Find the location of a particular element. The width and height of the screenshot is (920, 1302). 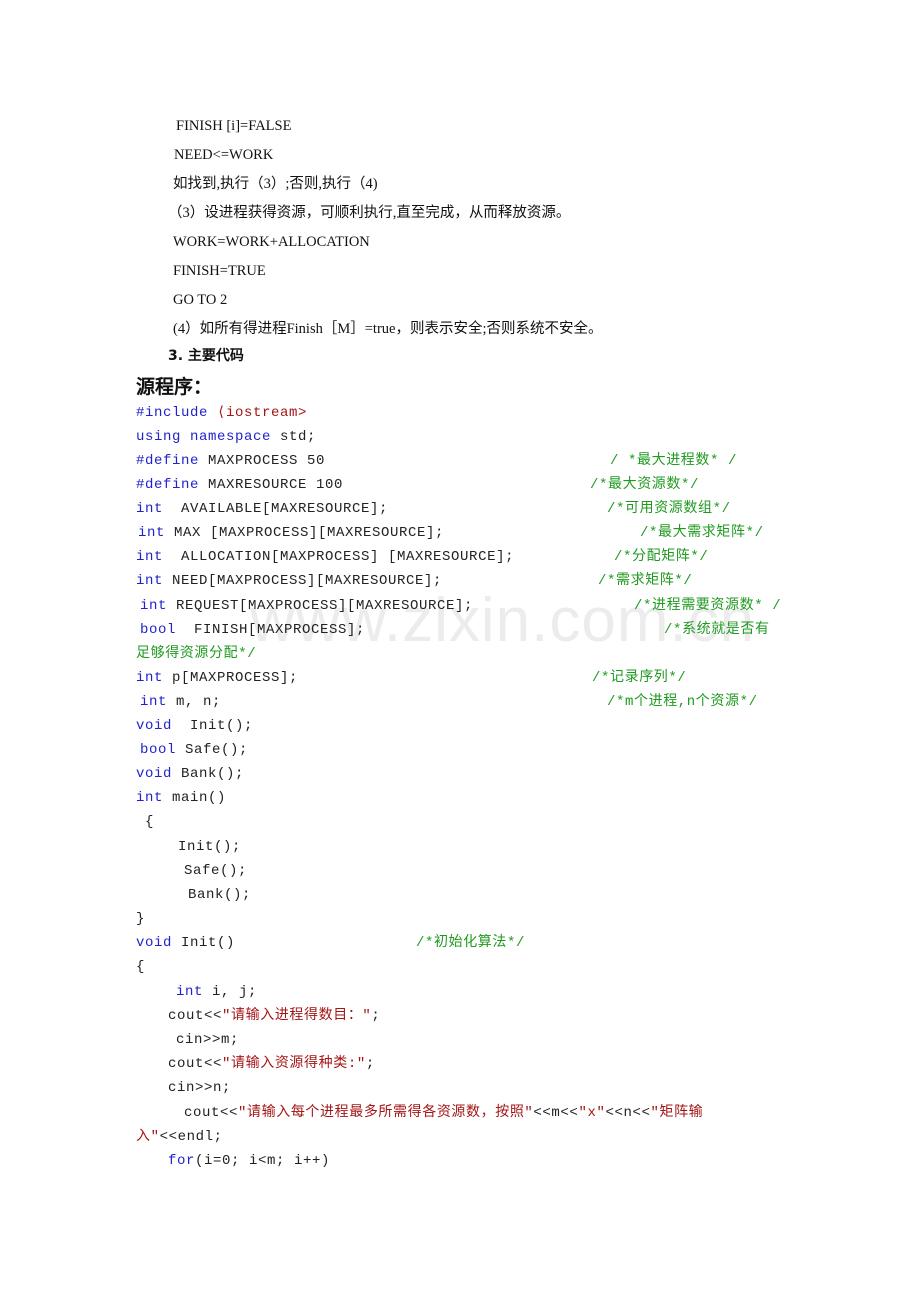

code-line: int REQUEST[MAXPROCESS][MAXRESOURCE]; is located at coordinates (306, 606).